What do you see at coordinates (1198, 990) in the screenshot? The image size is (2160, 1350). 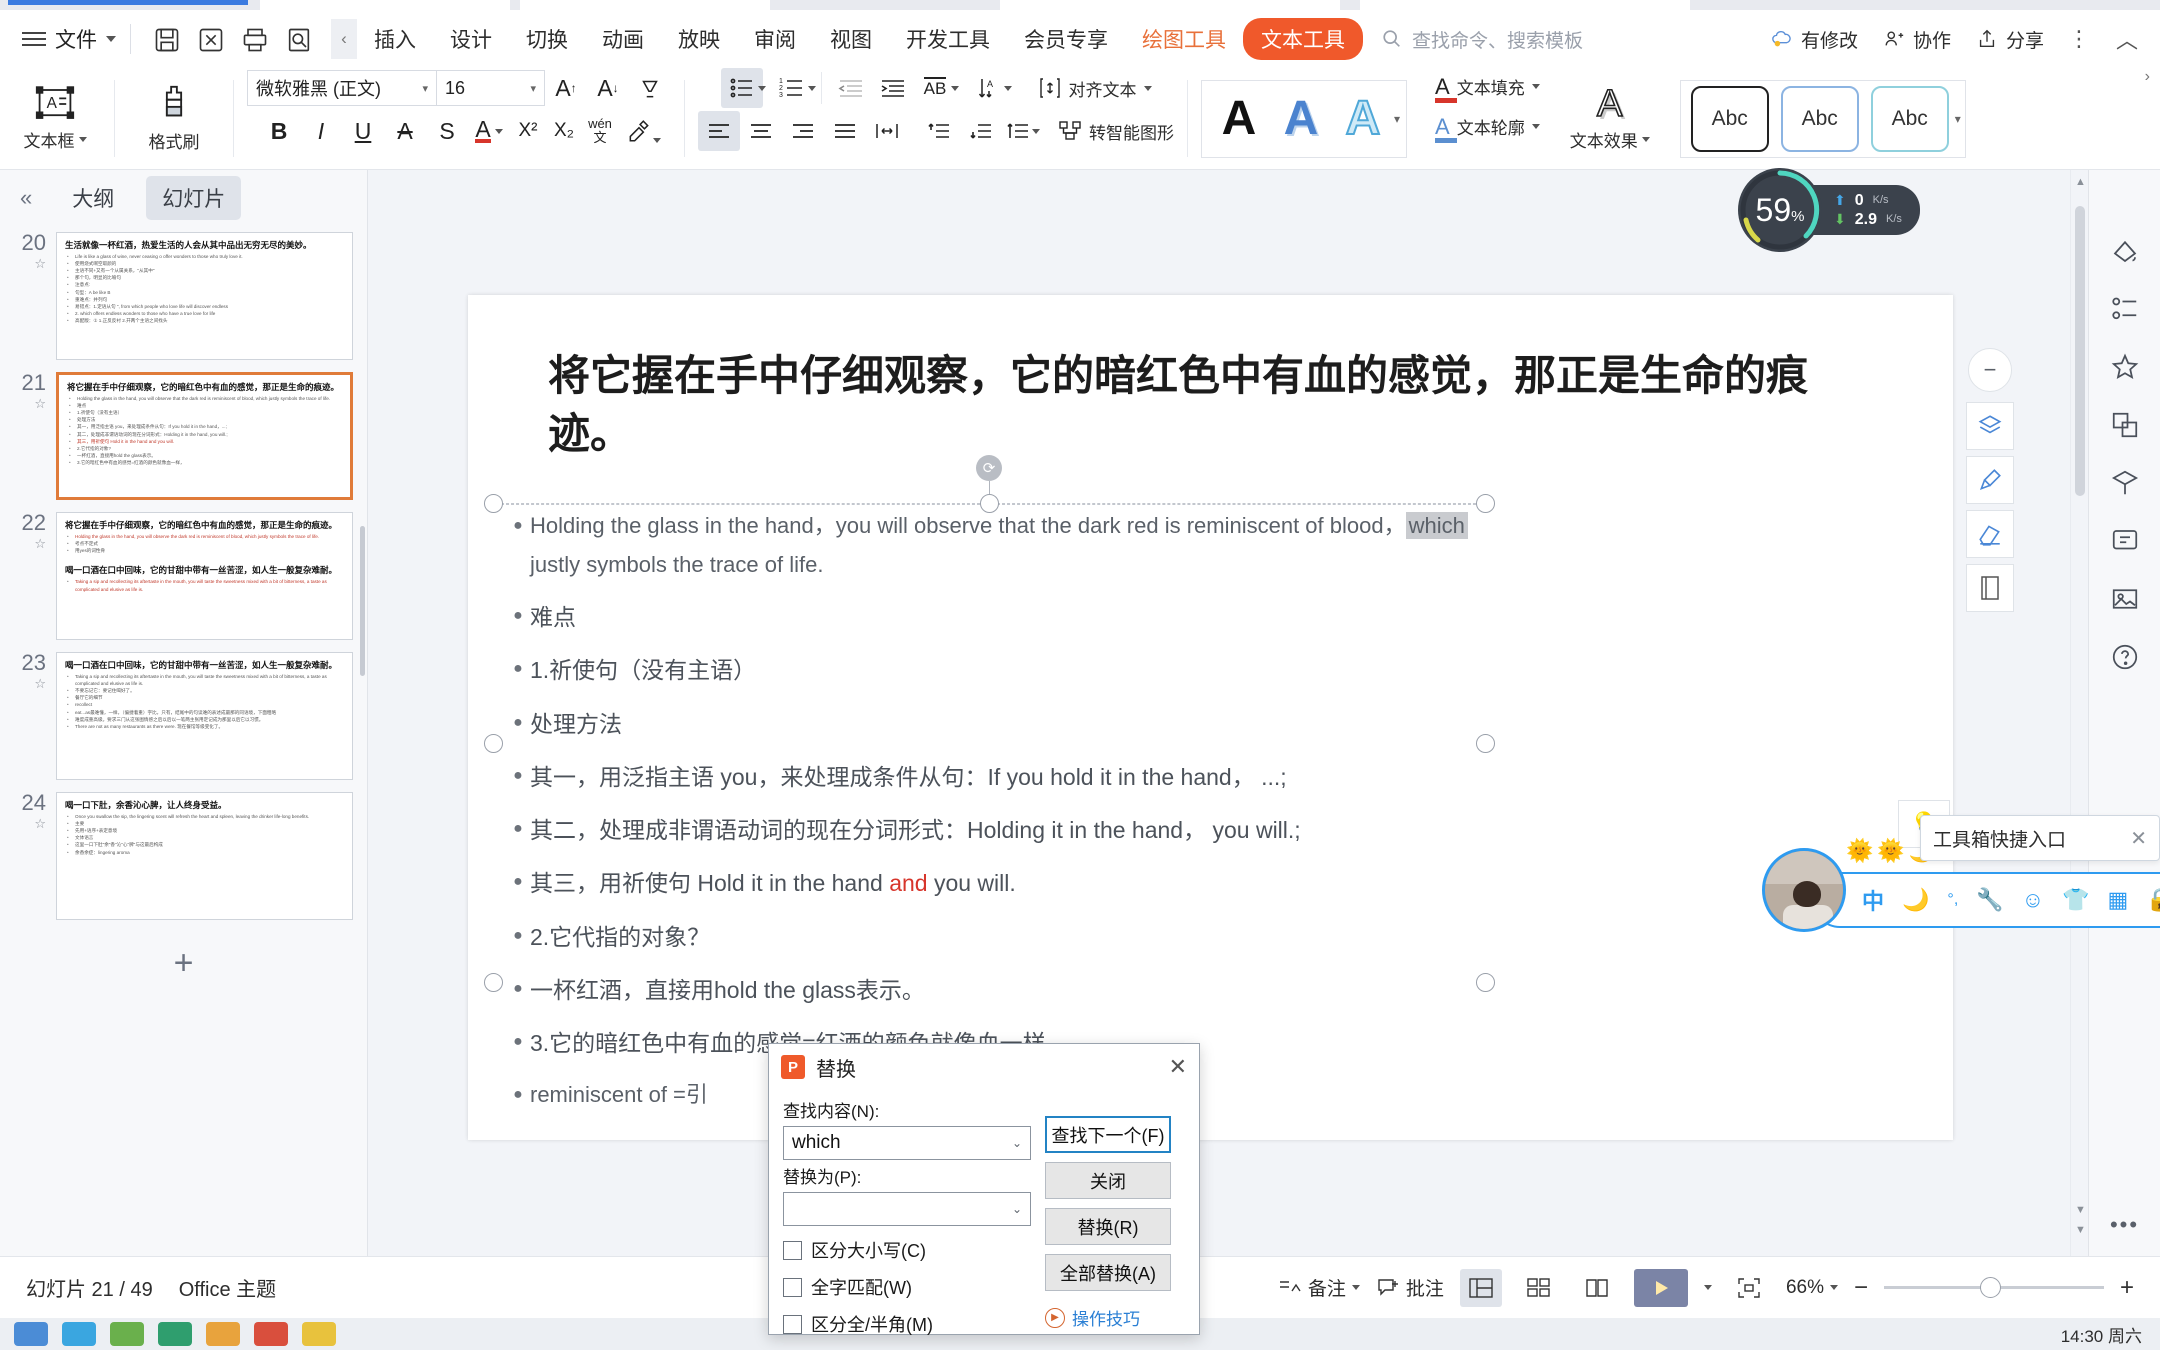 I see `slide-bullet-line: ● 一杯红酒，直接用hold the glass表示。` at bounding box center [1198, 990].